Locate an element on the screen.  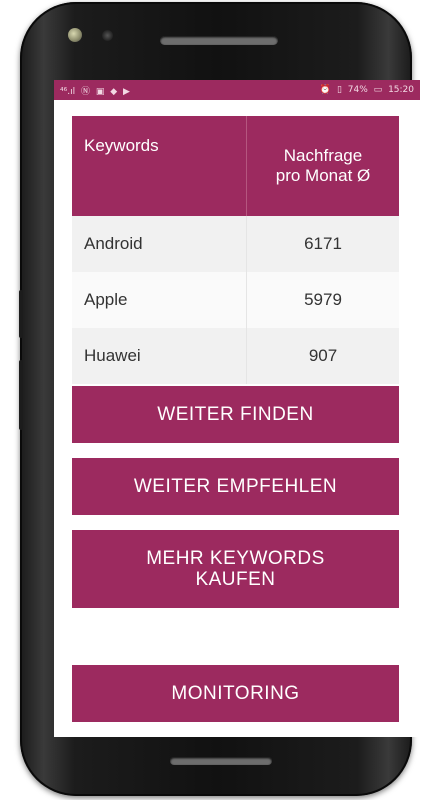
signal-icon: ⁴⁶.ıl is located at coordinates (68, 91).